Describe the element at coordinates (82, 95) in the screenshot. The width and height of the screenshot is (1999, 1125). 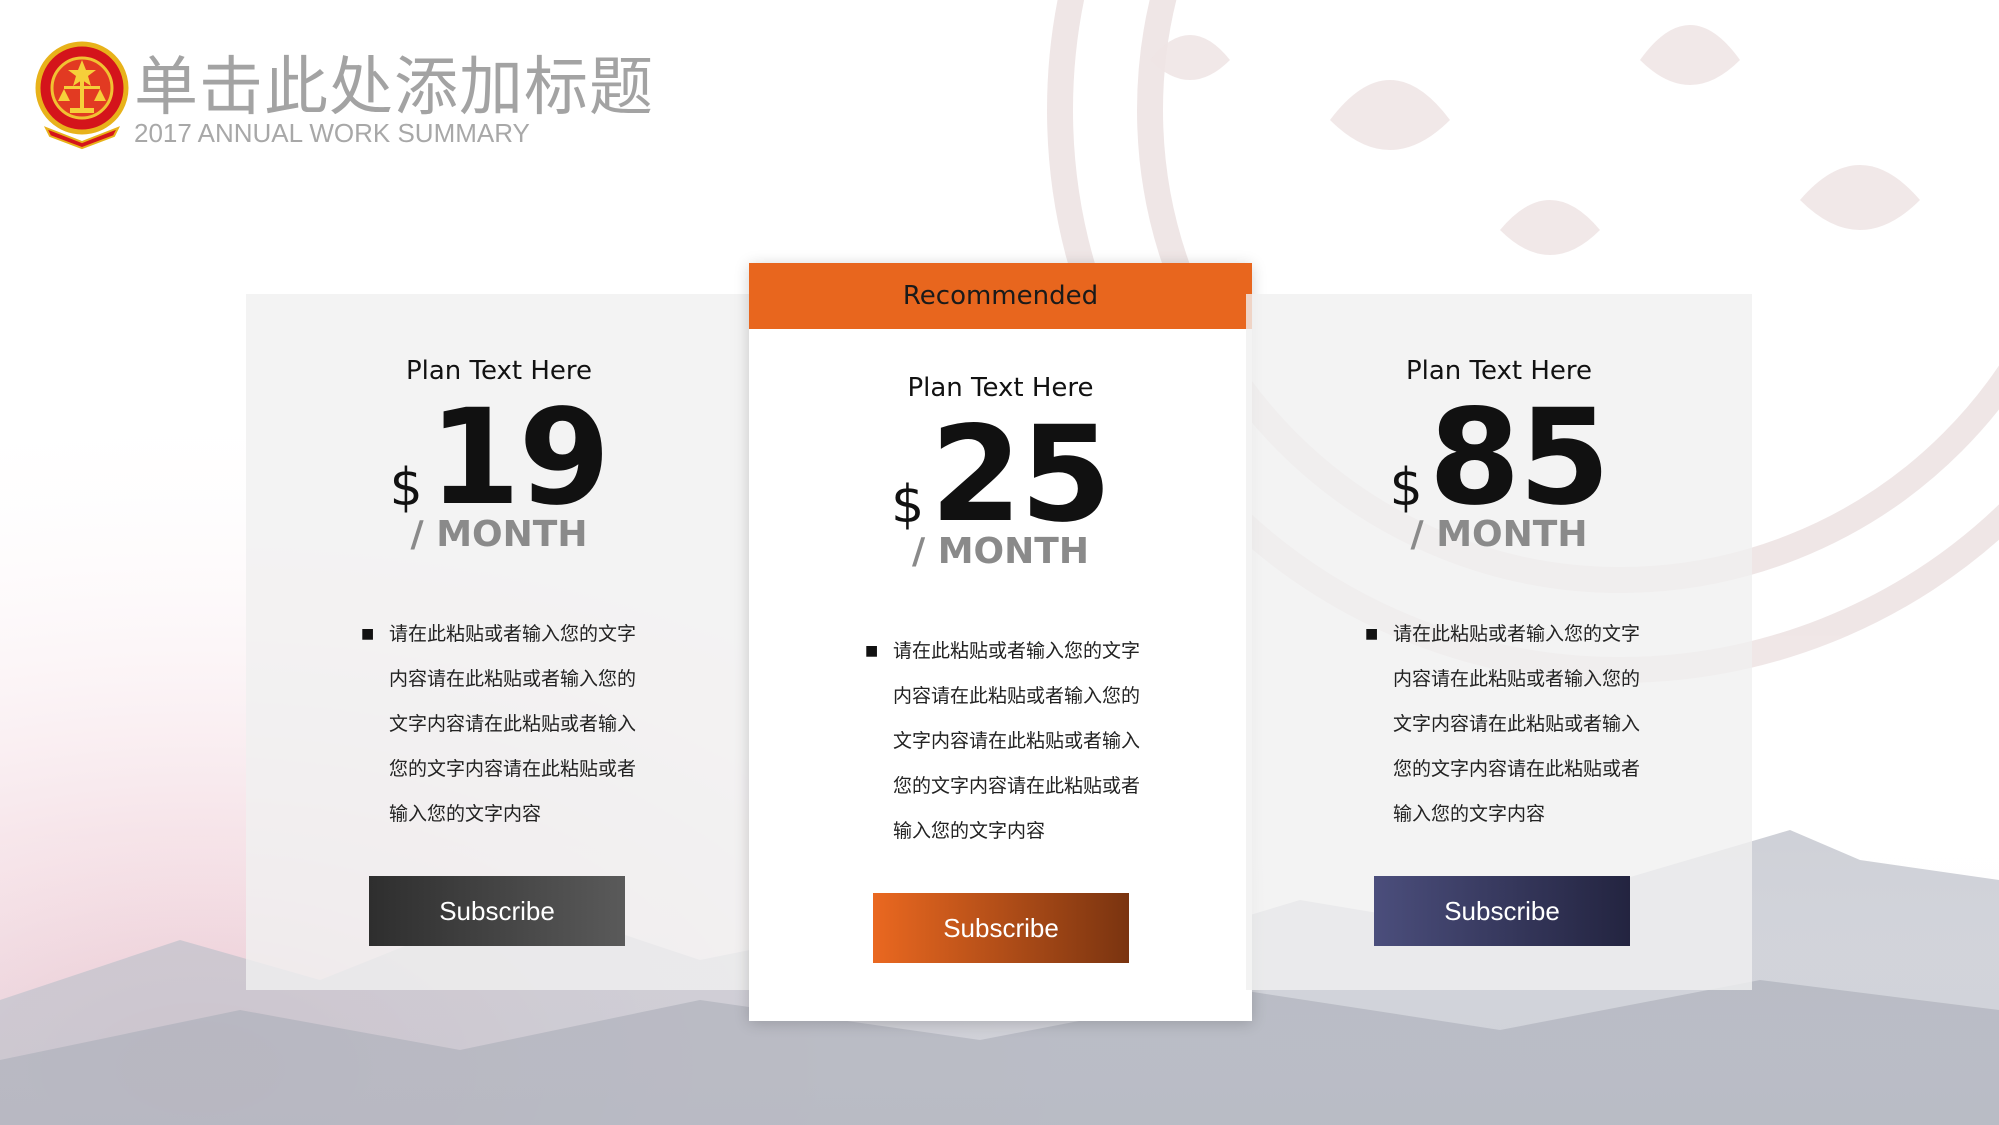
I see `court-emblem-logo` at that location.